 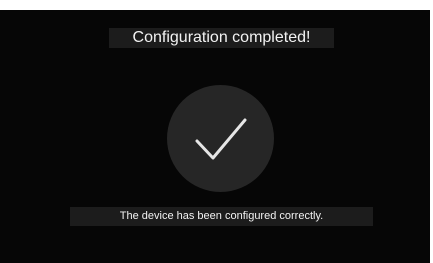 What do you see at coordinates (221, 38) in the screenshot?
I see `page-title: Configuration completed!` at bounding box center [221, 38].